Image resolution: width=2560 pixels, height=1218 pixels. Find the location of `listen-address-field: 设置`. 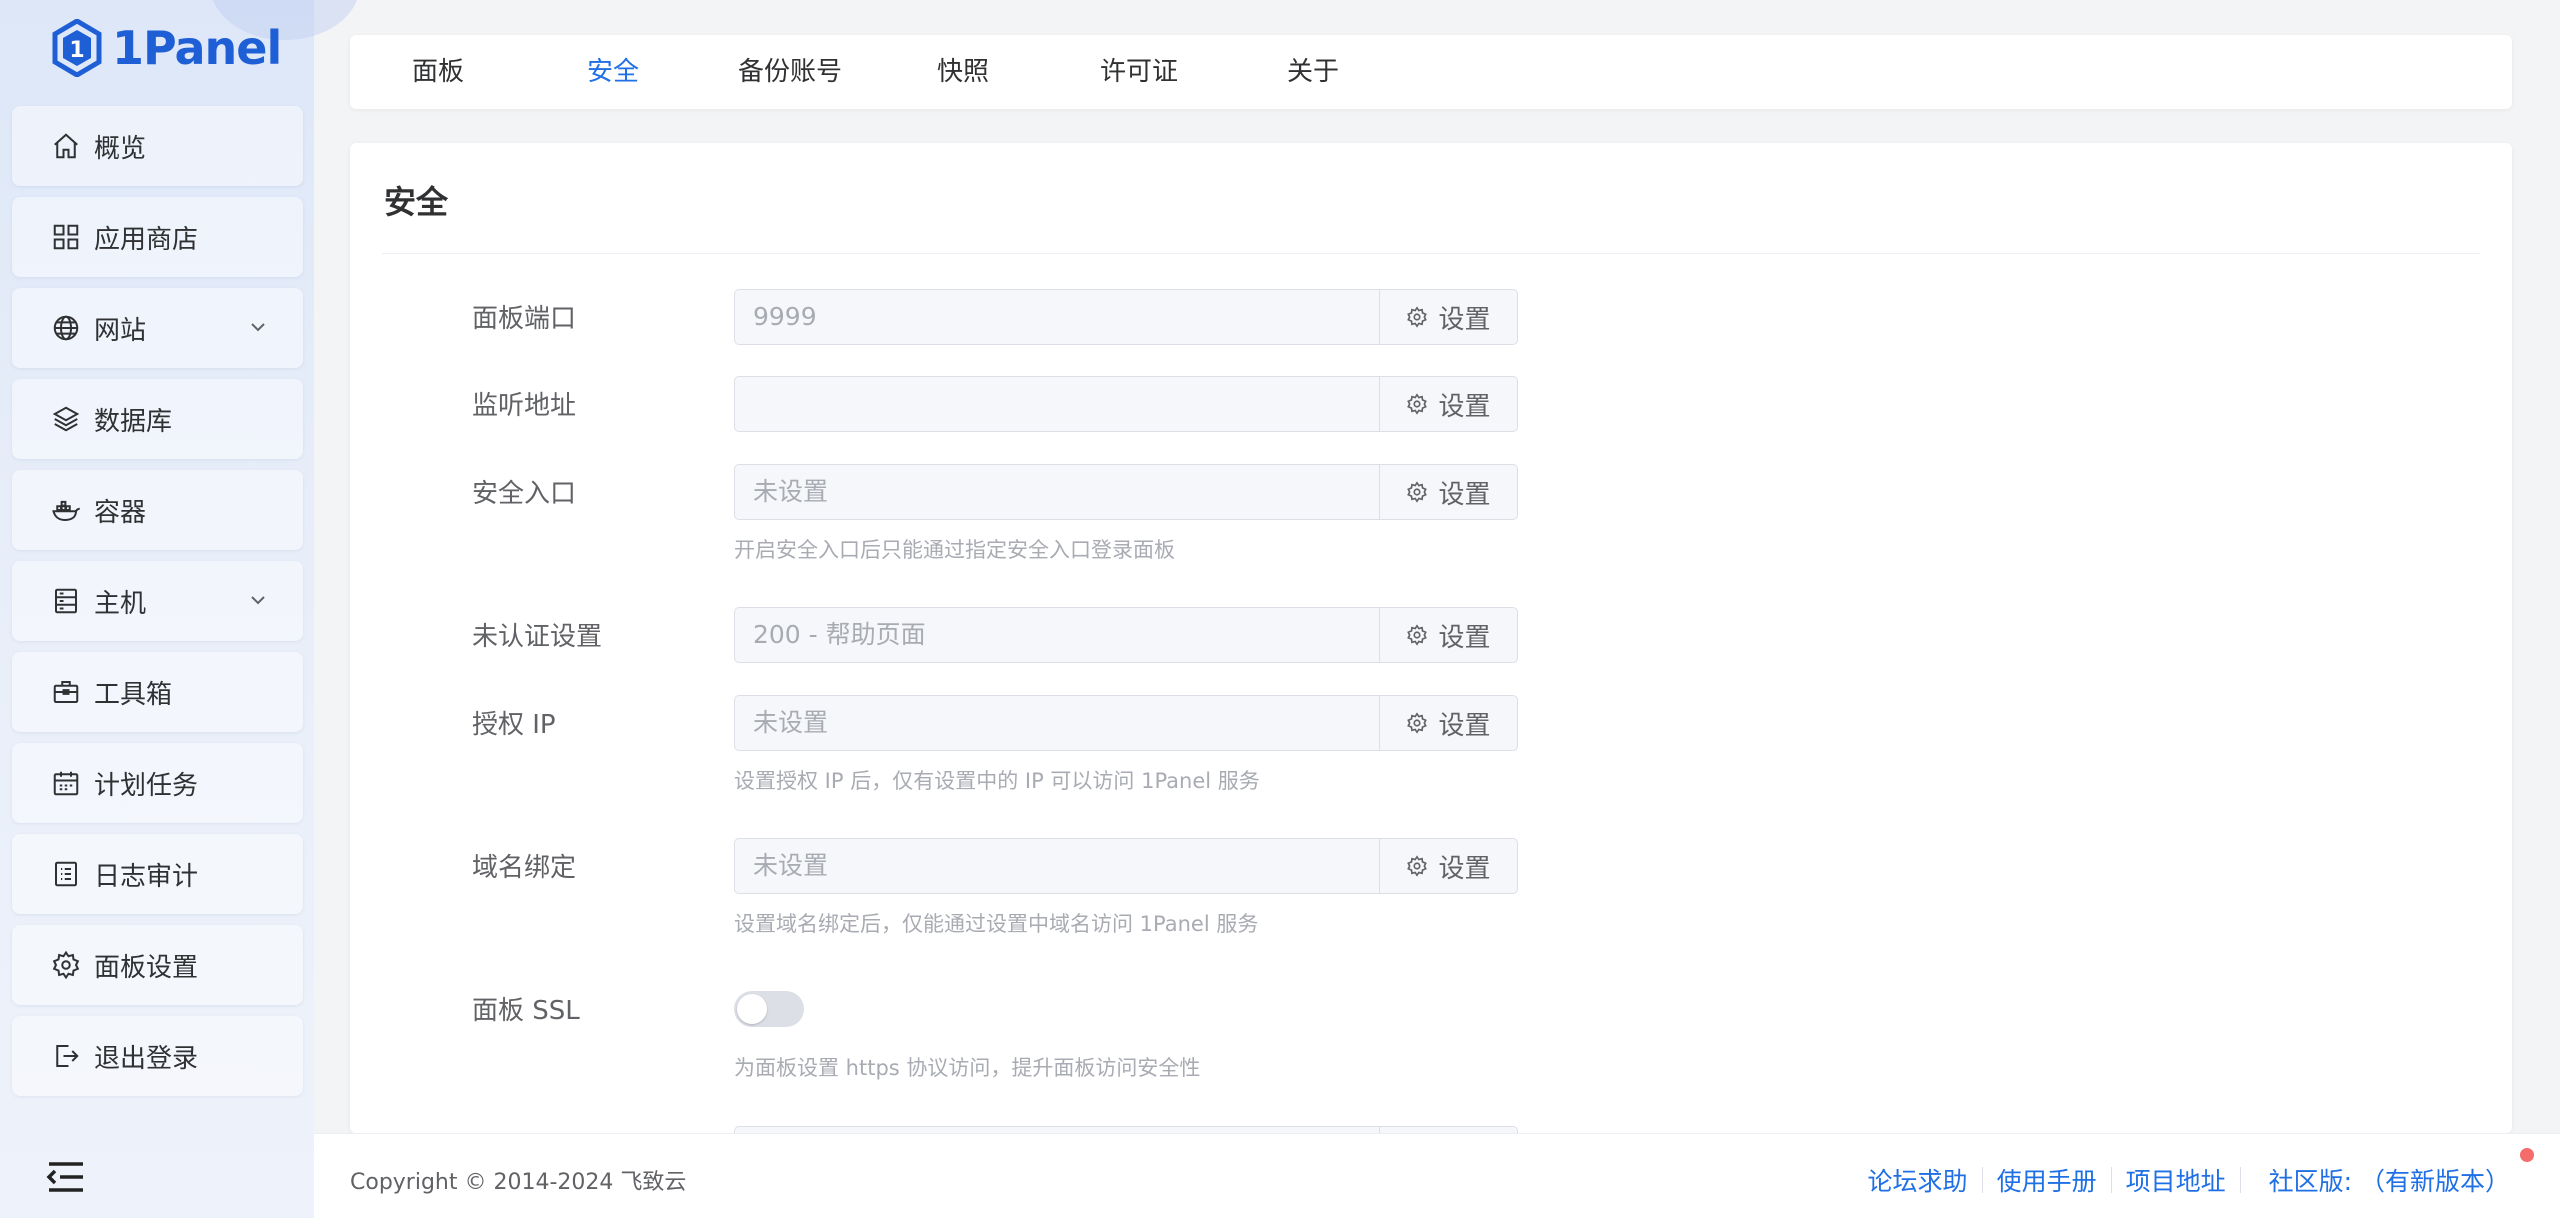

listen-address-field: 设置 is located at coordinates (1126, 404).